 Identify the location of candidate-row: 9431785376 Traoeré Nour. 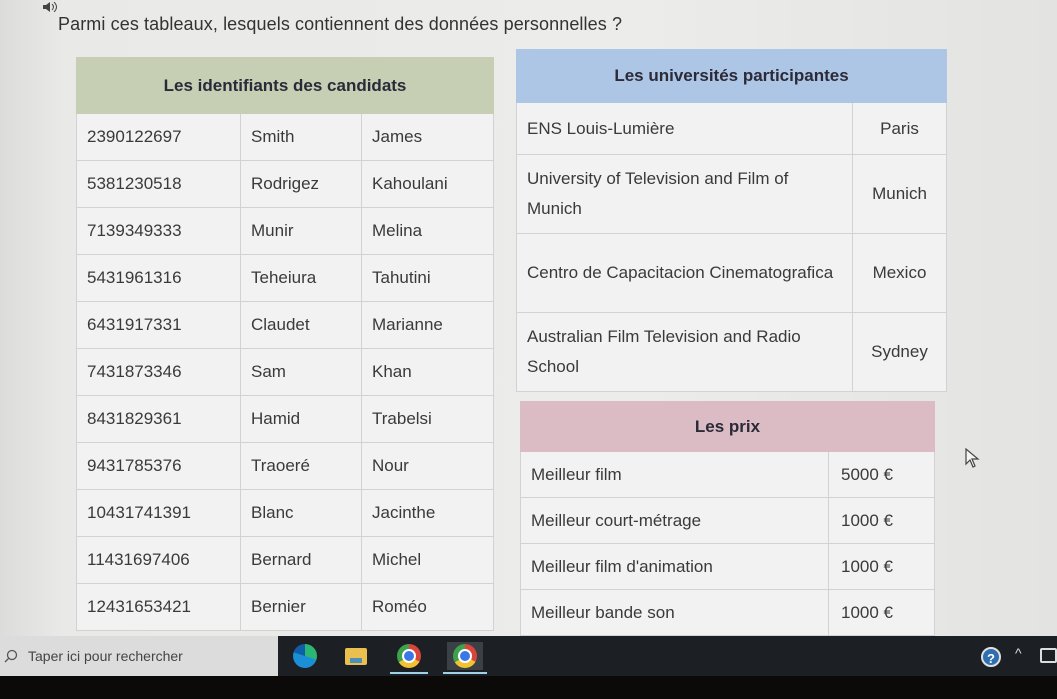
(285, 466).